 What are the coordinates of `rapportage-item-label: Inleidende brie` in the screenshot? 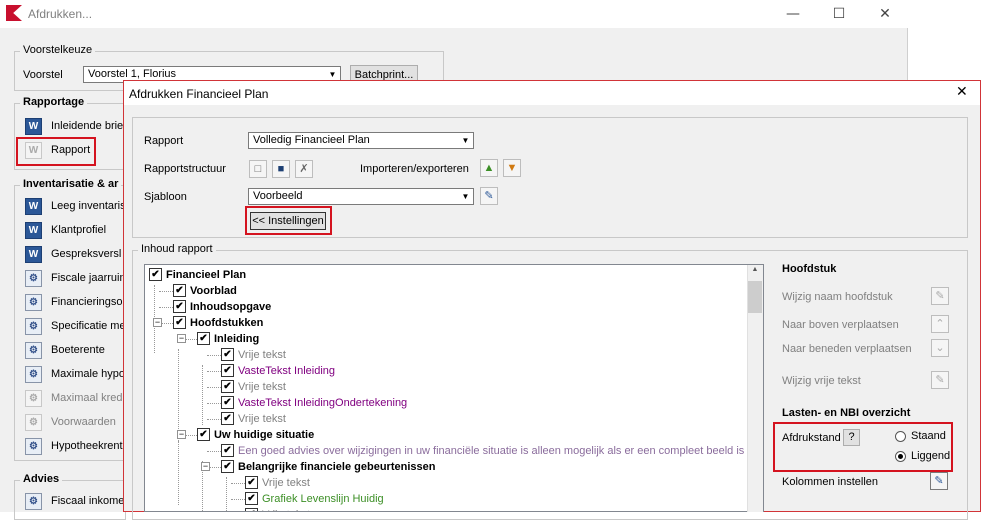 It's located at (87, 126).